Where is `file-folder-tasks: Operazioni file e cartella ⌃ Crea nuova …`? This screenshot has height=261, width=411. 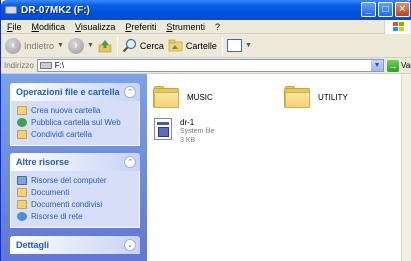
file-folder-tasks: Operazioni file e cartella ⌃ Crea nuova … is located at coordinates (75, 114).